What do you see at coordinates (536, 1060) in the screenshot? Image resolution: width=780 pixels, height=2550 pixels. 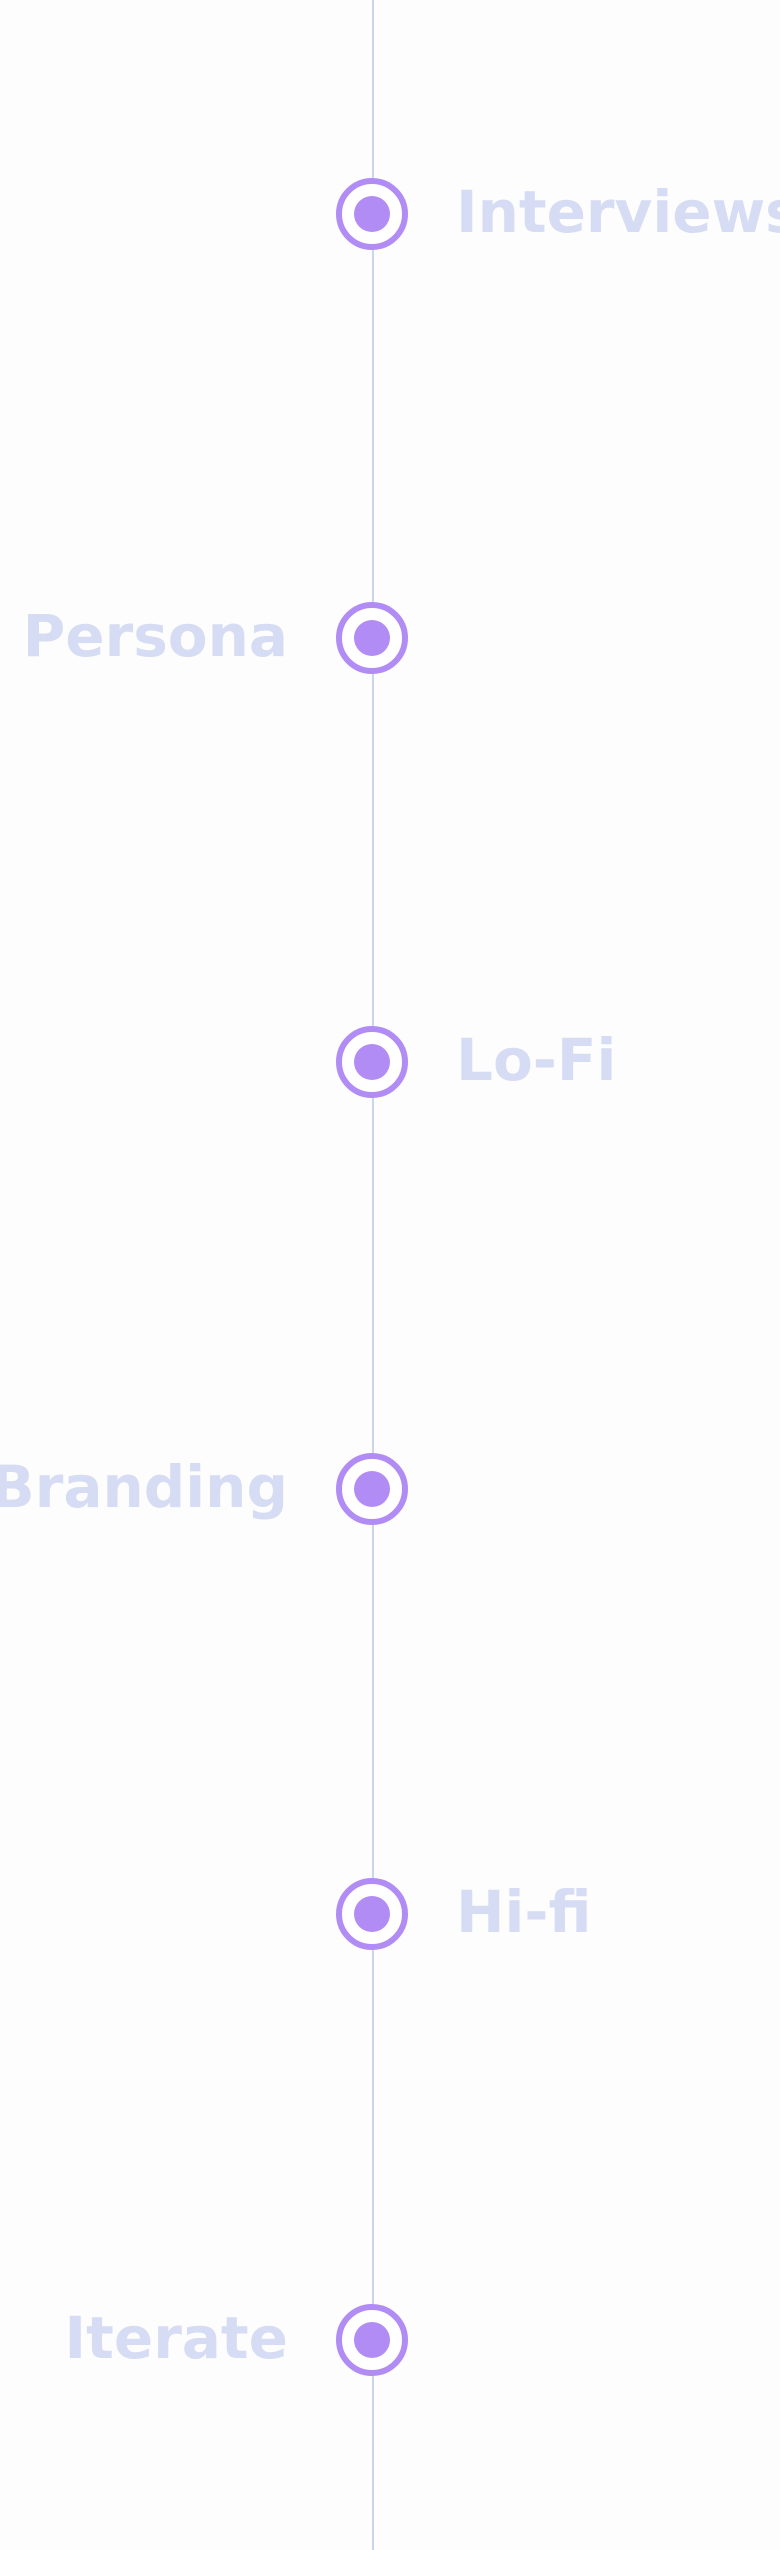 I see `step-label: Lo-Fi` at bounding box center [536, 1060].